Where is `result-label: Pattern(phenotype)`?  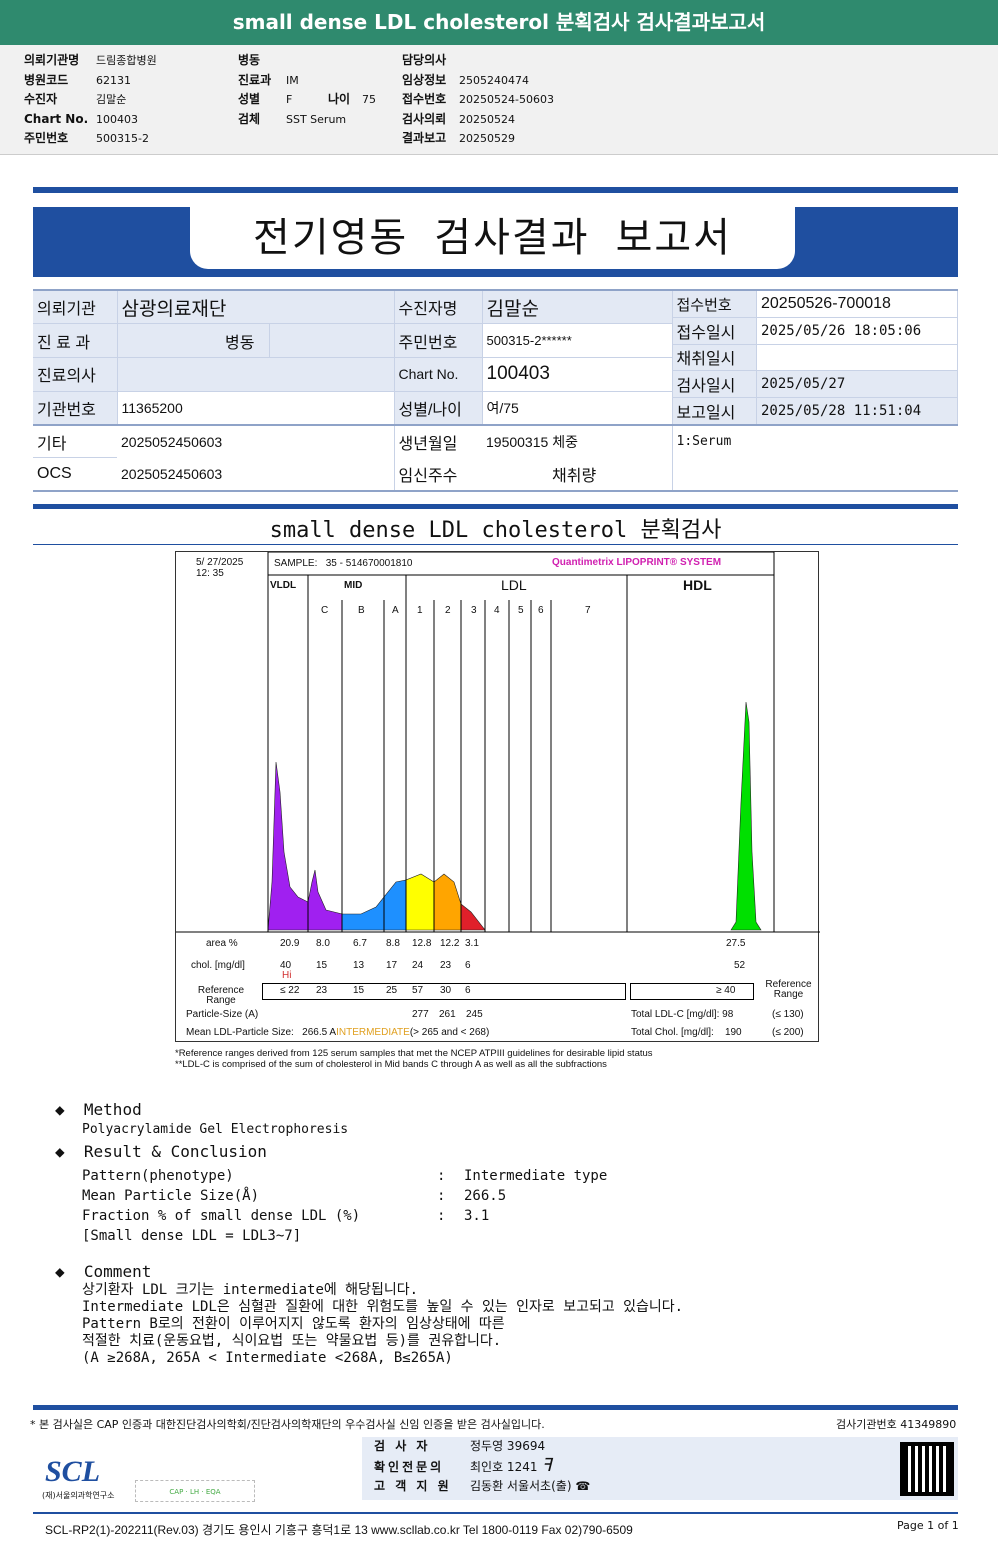 result-label: Pattern(phenotype) is located at coordinates (158, 1176).